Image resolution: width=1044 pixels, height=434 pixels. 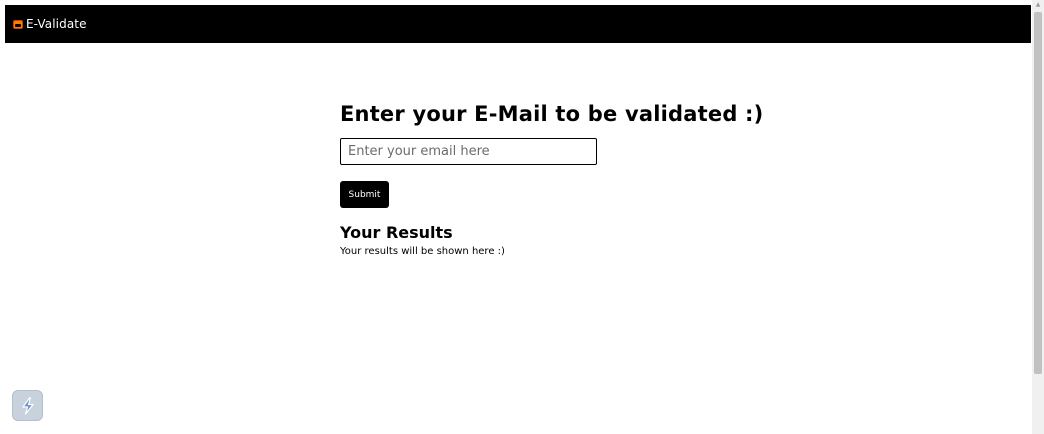 I want to click on brand-title: E-Validate, so click(x=56, y=24).